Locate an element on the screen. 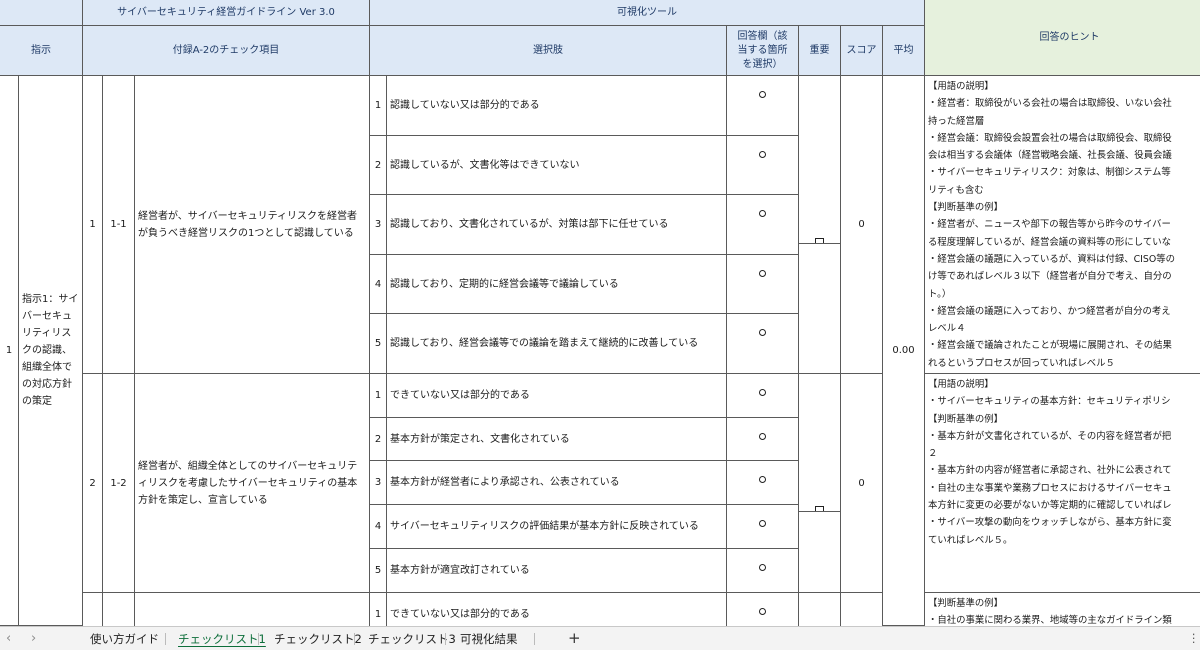 This screenshot has height=650, width=1200. option-text: 認識していない又は部分的である is located at coordinates (557, 106).